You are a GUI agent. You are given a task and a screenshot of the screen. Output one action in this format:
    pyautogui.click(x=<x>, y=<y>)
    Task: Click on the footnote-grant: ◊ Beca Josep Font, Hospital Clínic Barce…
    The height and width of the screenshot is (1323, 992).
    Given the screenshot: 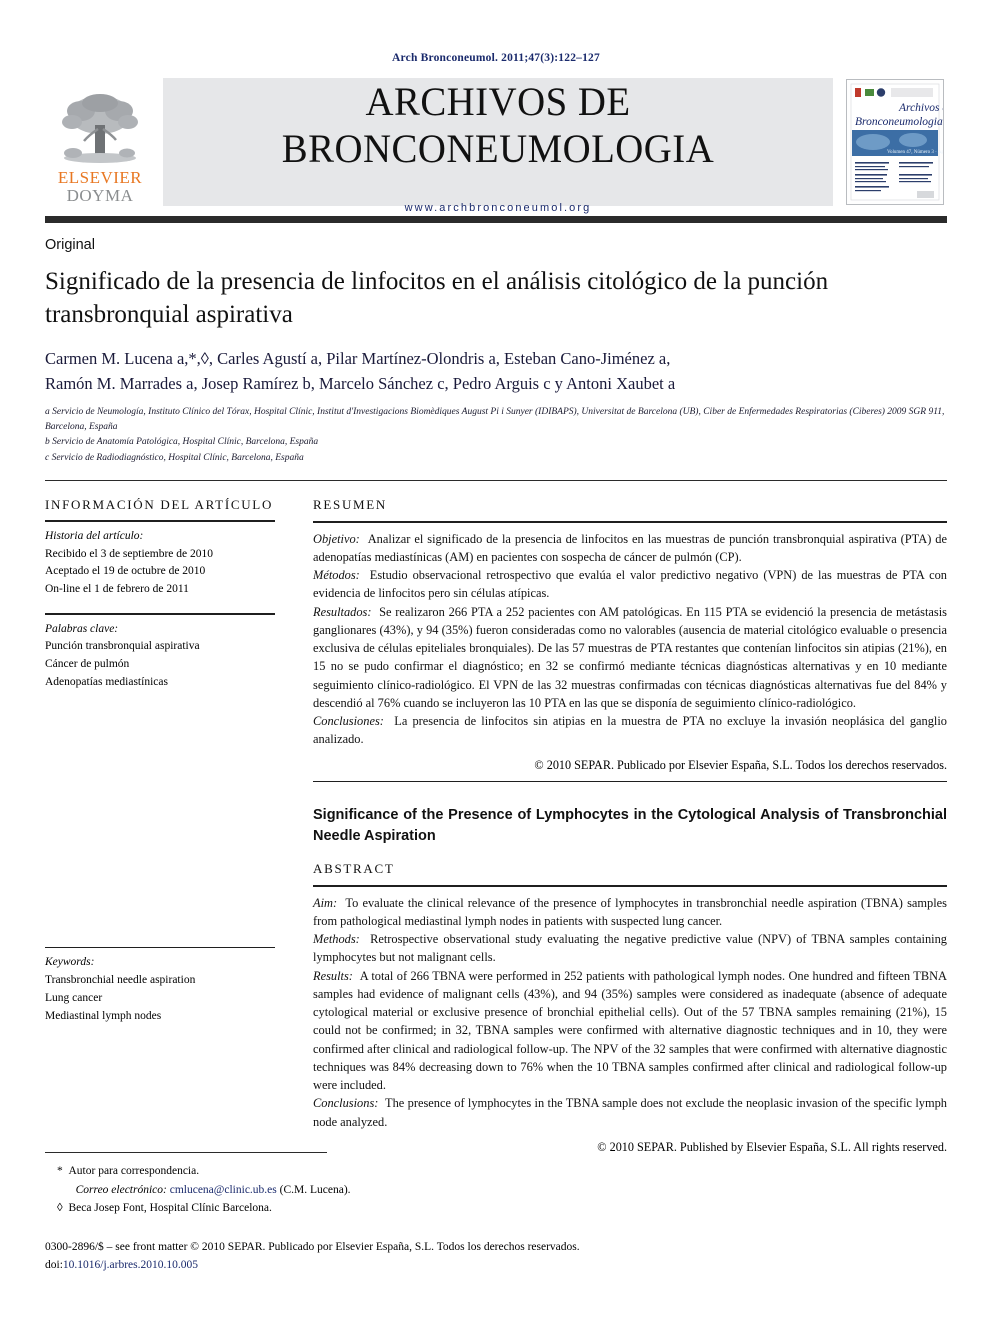 What is the action you would take?
    pyautogui.click(x=502, y=1208)
    